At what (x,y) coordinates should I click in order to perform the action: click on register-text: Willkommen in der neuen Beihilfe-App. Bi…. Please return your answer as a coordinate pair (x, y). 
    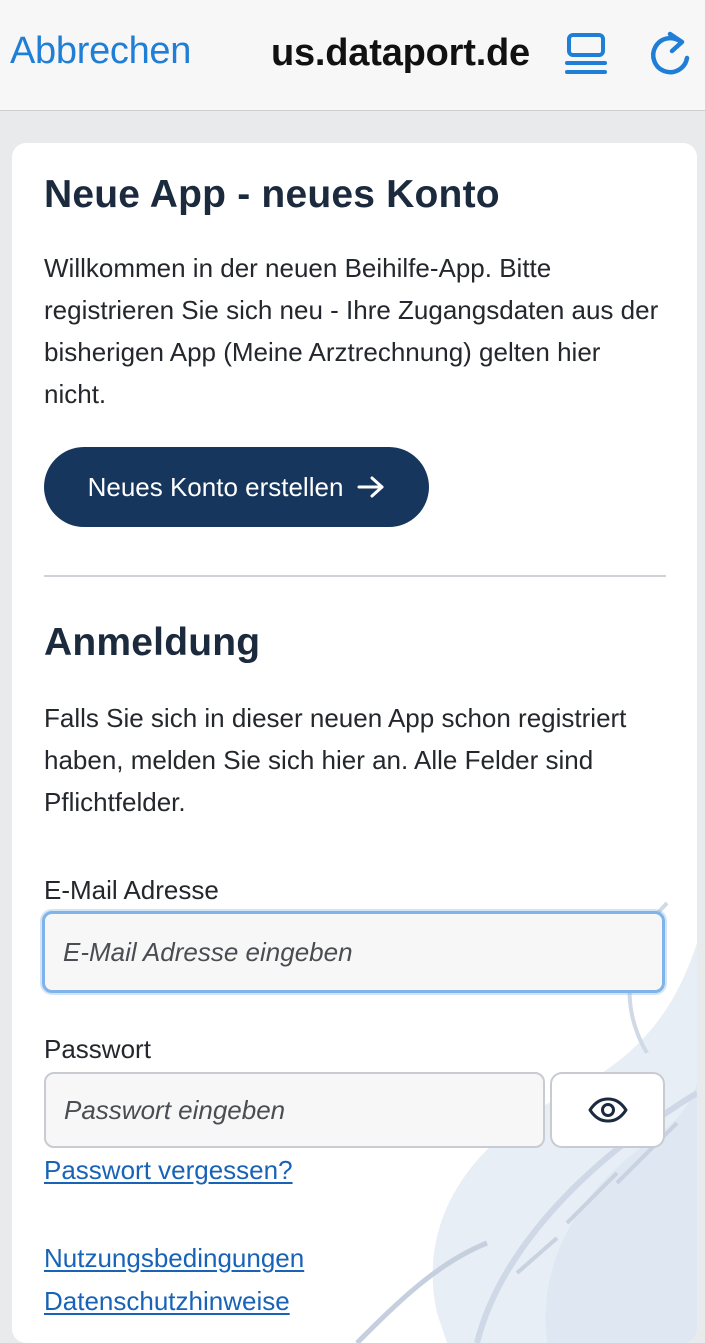
    Looking at the image, I should click on (351, 331).